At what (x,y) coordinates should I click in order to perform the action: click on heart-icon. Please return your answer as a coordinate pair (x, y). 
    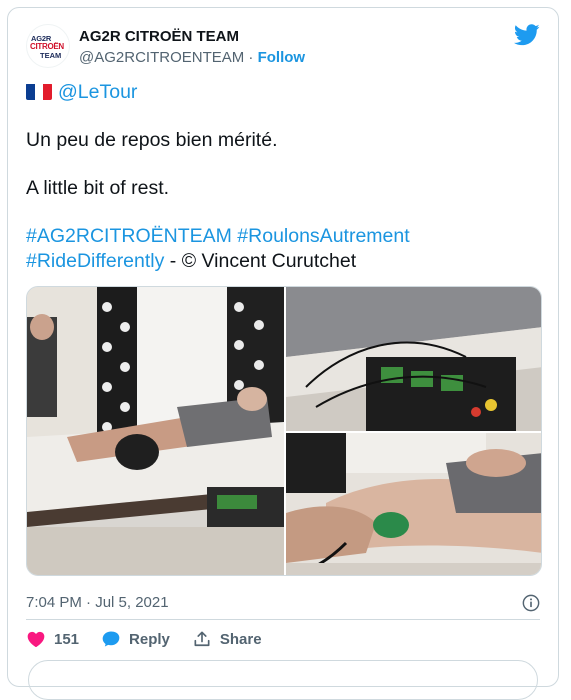
    Looking at the image, I should click on (36, 639).